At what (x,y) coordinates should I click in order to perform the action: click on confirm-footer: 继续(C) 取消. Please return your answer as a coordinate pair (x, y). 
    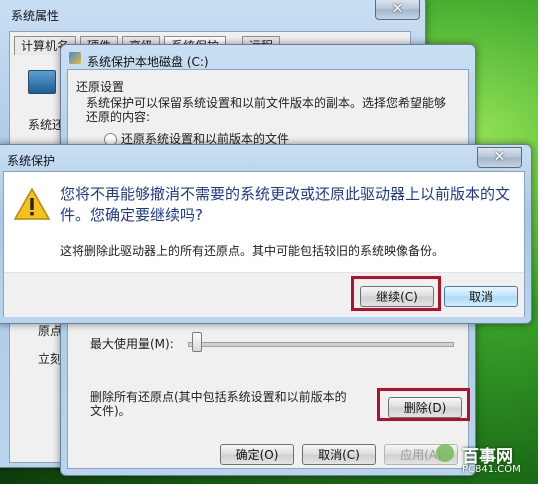
    Looking at the image, I should click on (264, 294).